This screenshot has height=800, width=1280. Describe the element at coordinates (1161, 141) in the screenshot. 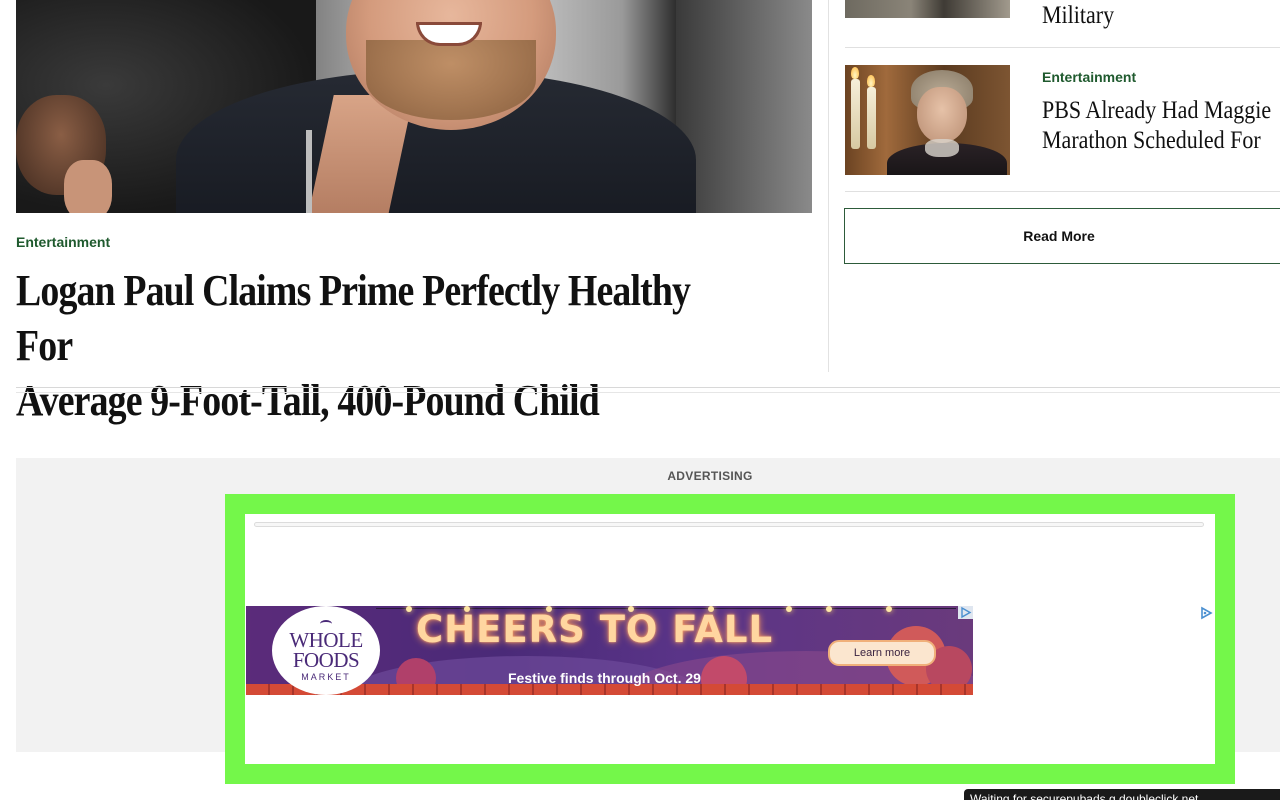

I see `sidebar-item-2-title-line2: Marathon Scheduled For` at that location.